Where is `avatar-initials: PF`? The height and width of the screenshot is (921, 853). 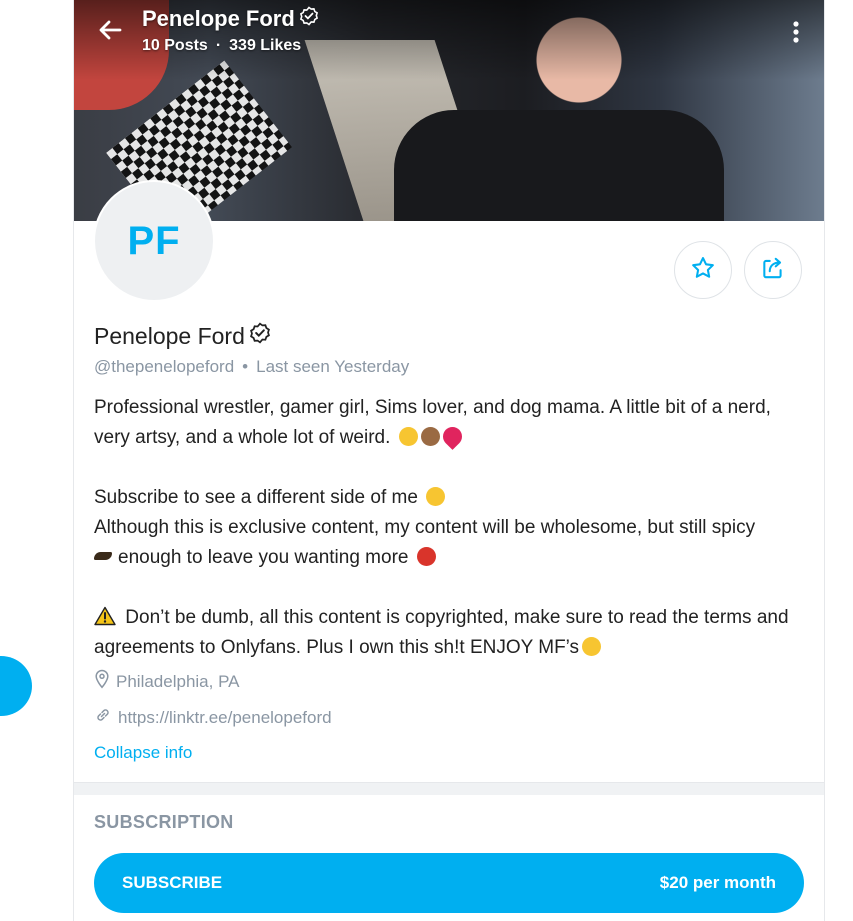
avatar-initials: PF is located at coordinates (154, 240).